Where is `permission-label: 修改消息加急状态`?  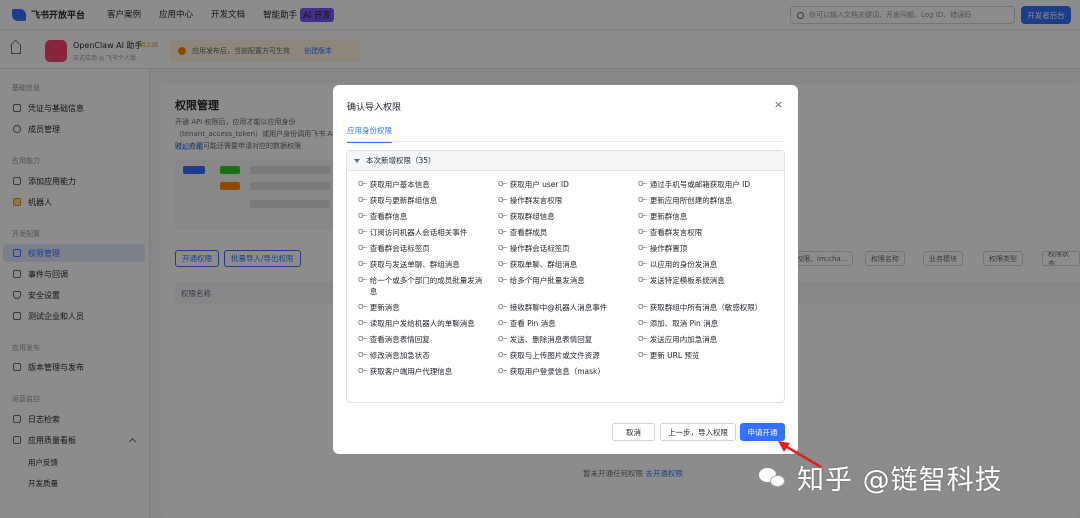 permission-label: 修改消息加急状态 is located at coordinates (399, 355).